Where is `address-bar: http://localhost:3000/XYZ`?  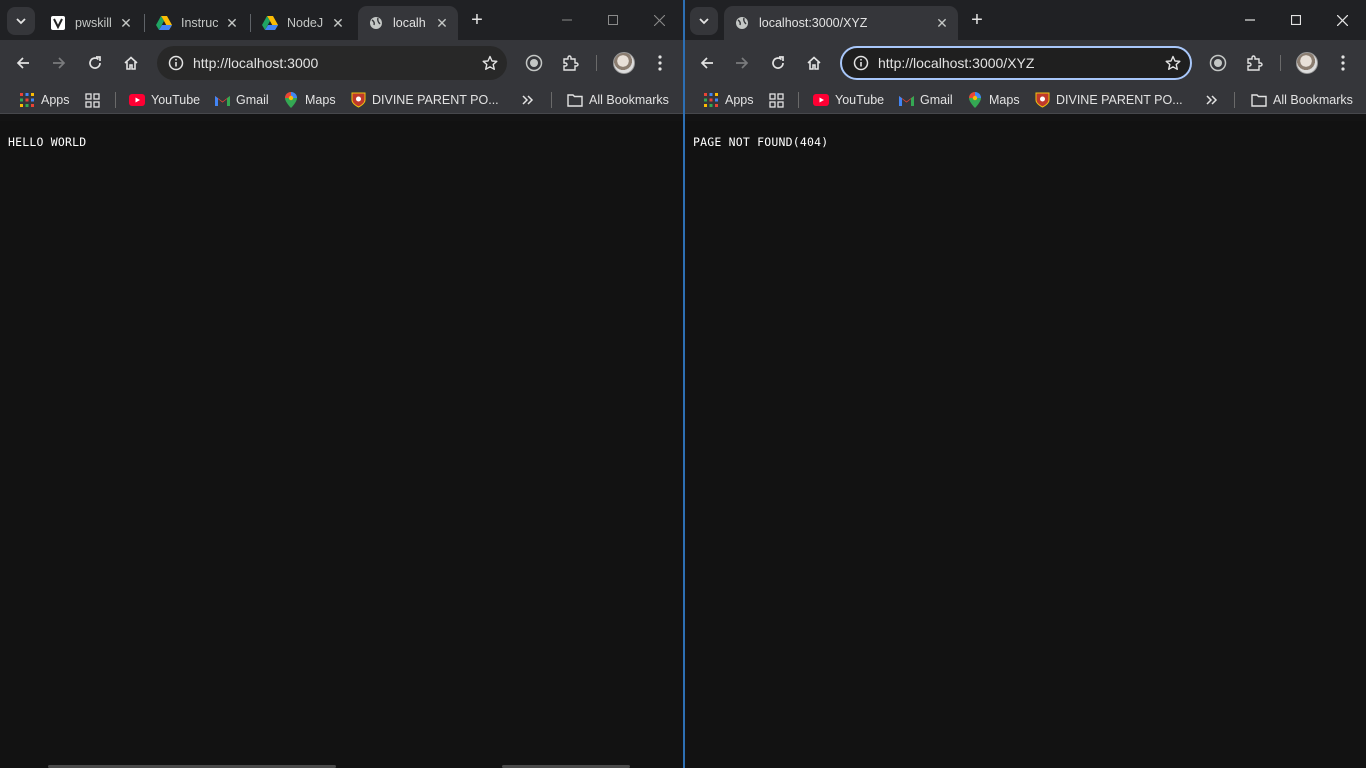 address-bar: http://localhost:3000/XYZ is located at coordinates (1016, 63).